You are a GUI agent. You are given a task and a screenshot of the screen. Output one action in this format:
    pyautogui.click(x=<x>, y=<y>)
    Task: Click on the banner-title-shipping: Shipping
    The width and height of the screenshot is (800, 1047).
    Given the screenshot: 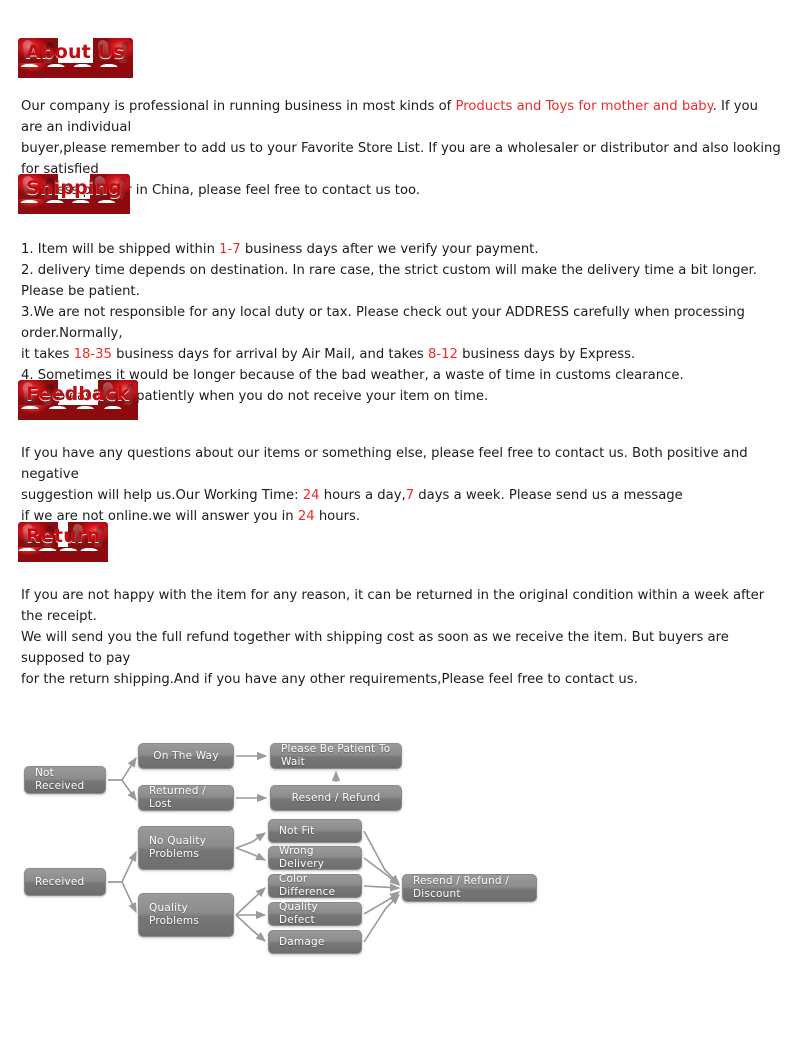 What is the action you would take?
    pyautogui.click(x=74, y=187)
    